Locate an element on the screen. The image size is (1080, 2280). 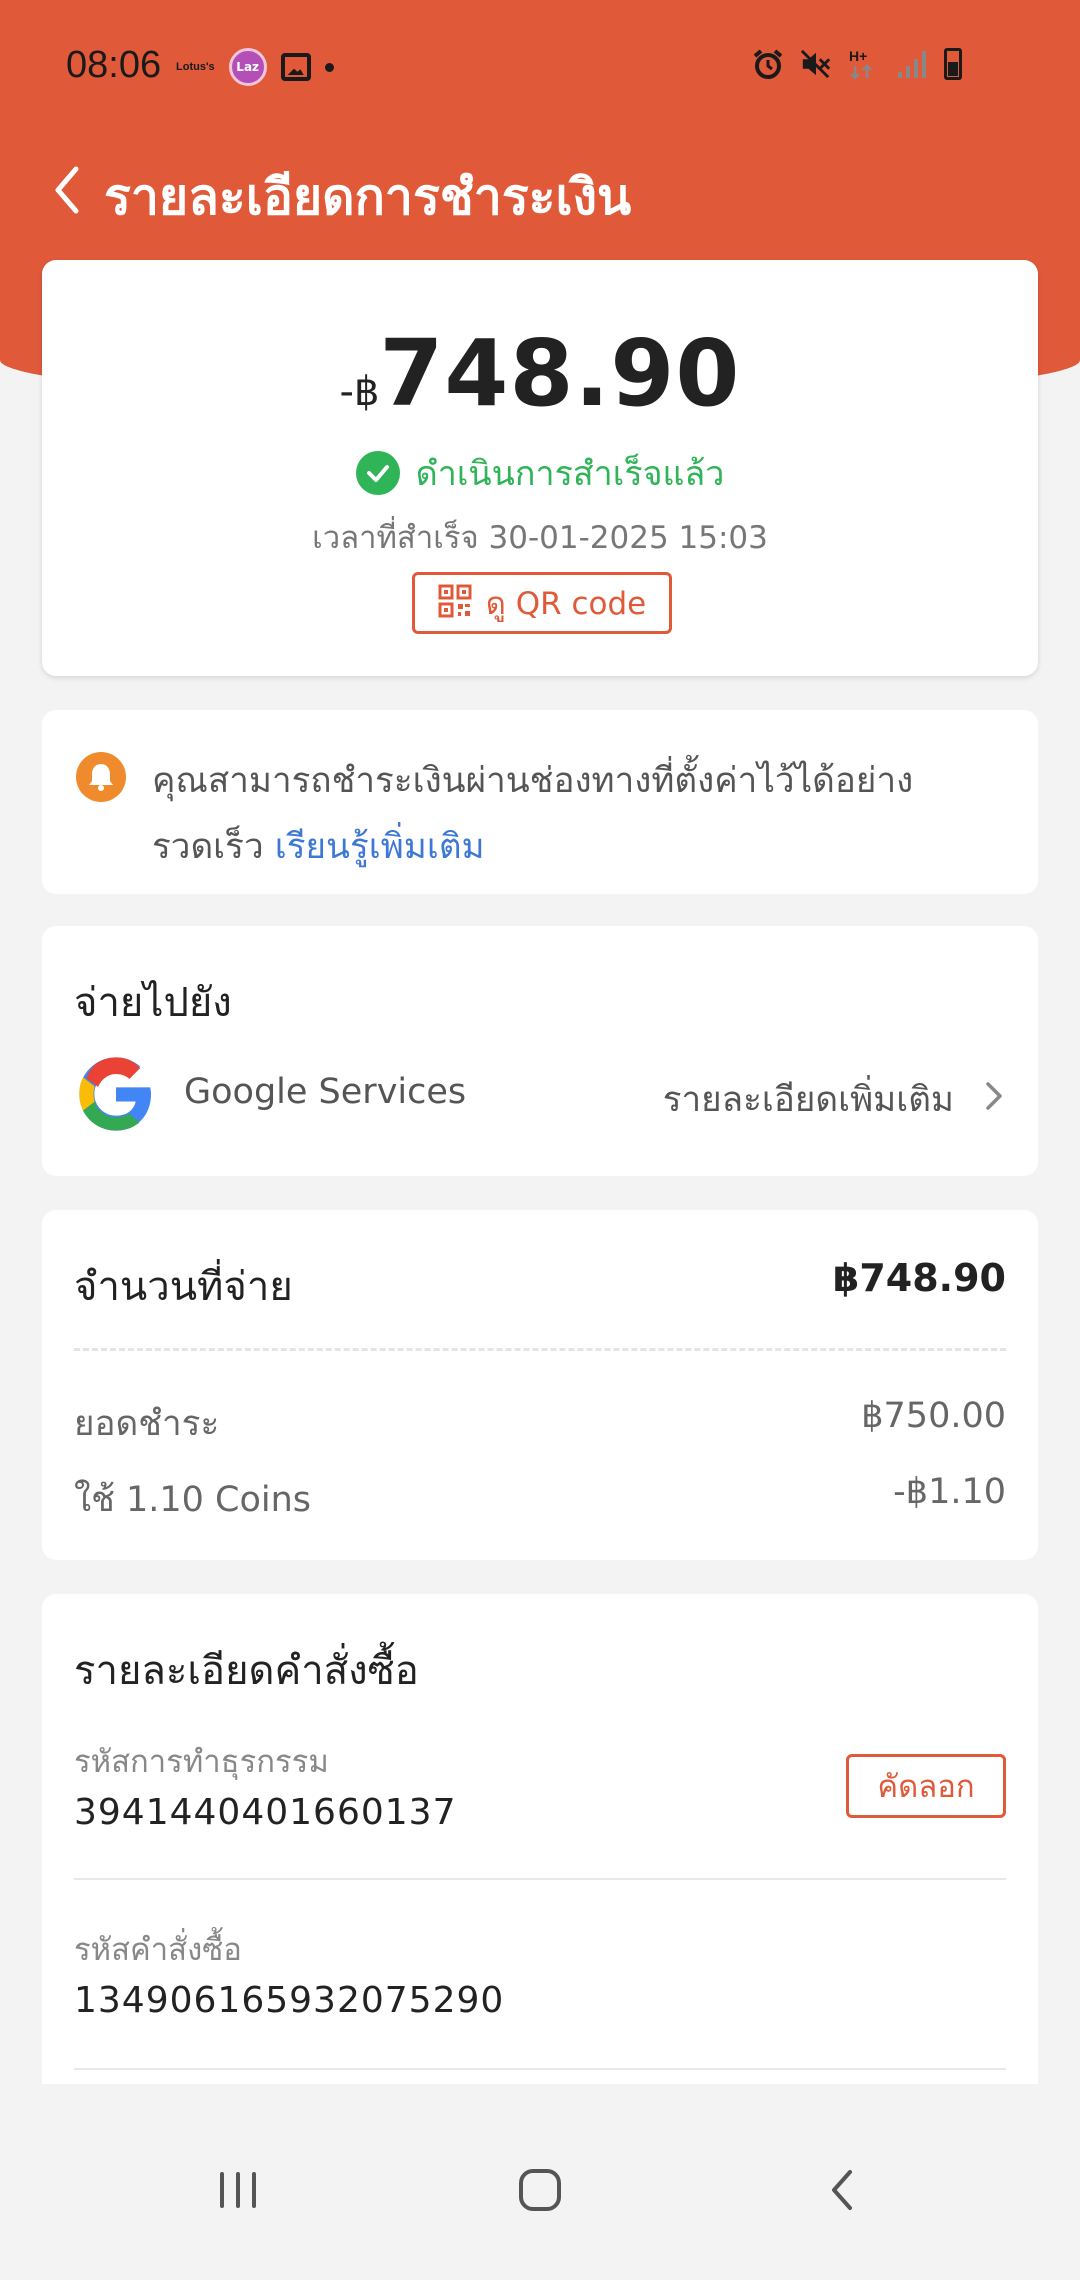
home-icon is located at coordinates (540, 2190).